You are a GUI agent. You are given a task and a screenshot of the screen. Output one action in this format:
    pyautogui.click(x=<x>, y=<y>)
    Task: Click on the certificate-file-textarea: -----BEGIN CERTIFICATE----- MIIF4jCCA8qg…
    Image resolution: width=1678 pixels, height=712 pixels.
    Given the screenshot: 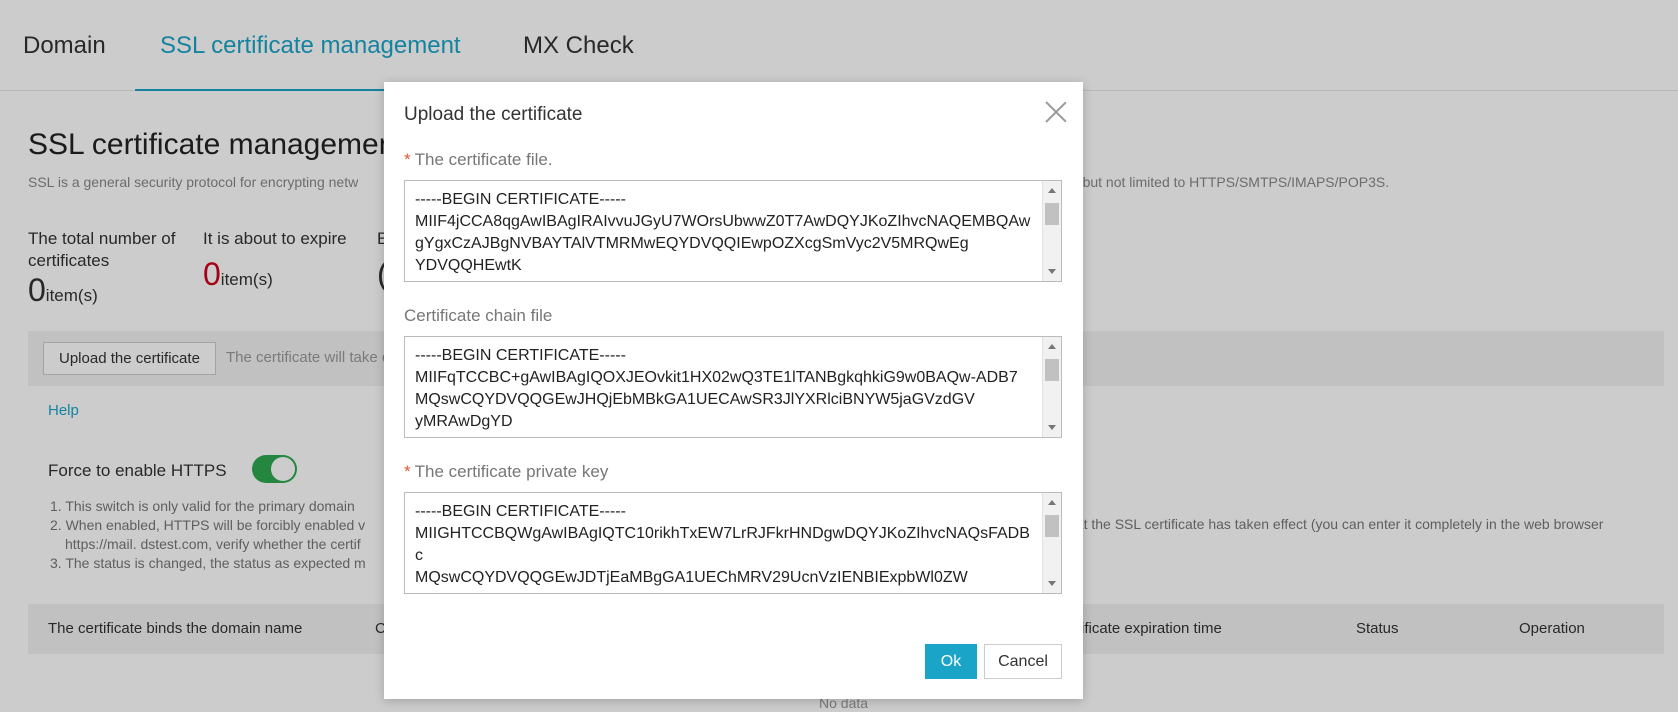 What is the action you would take?
    pyautogui.click(x=733, y=231)
    